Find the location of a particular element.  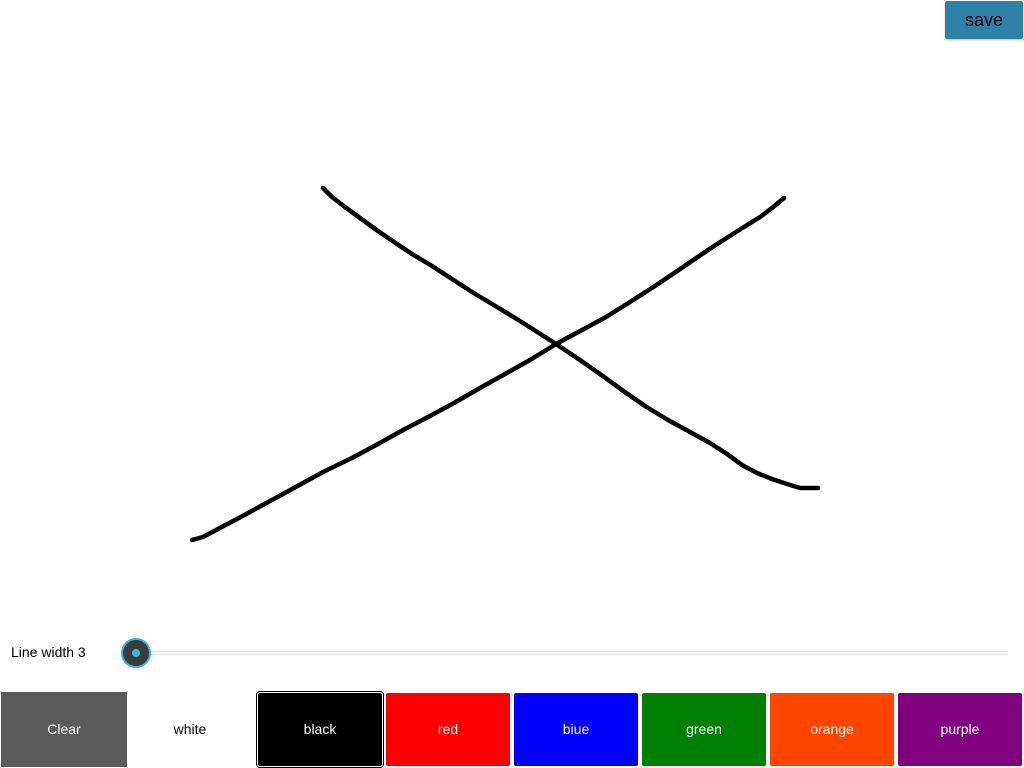

line-width-slider is located at coordinates (566, 653).